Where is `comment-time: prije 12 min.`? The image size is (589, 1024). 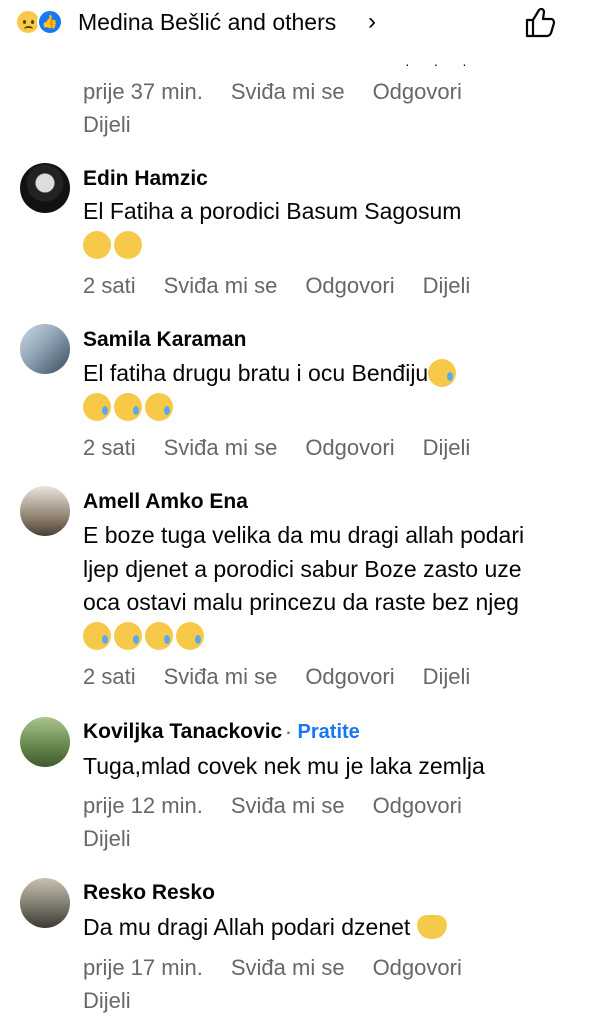
comment-time: prije 12 min. is located at coordinates (143, 805).